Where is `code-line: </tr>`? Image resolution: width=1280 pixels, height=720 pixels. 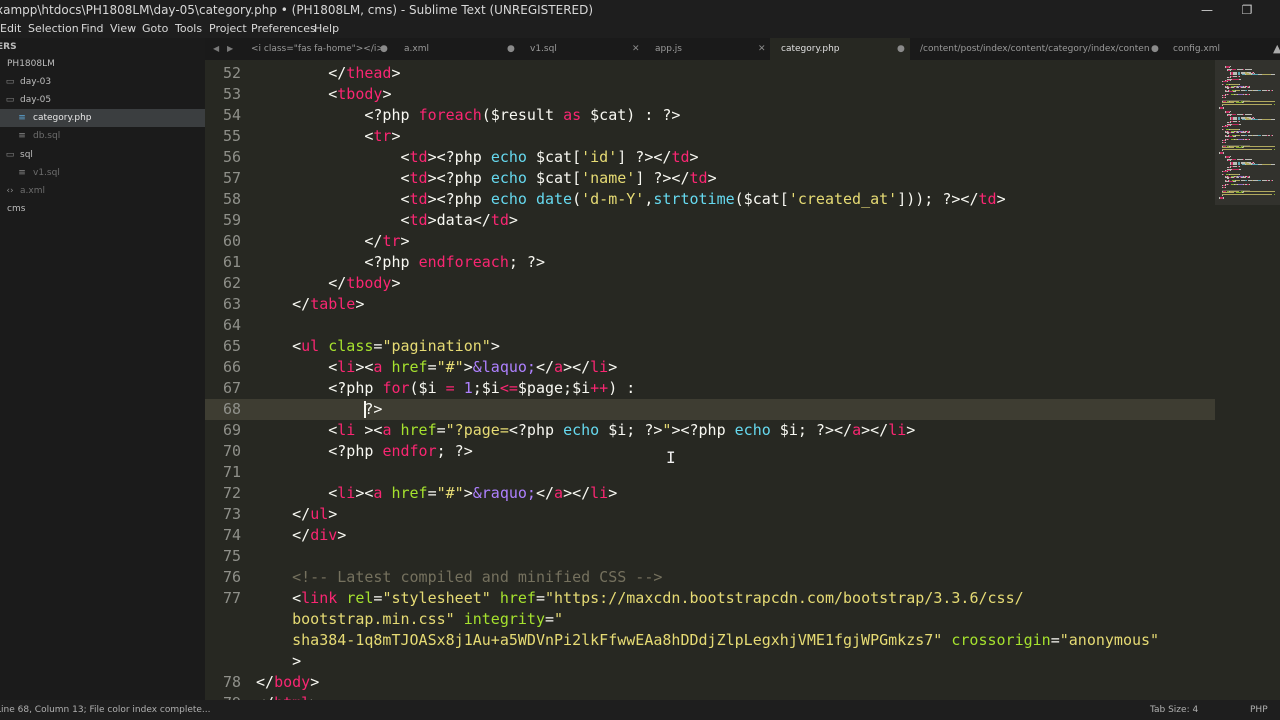 code-line: </tr> is located at coordinates (332, 241).